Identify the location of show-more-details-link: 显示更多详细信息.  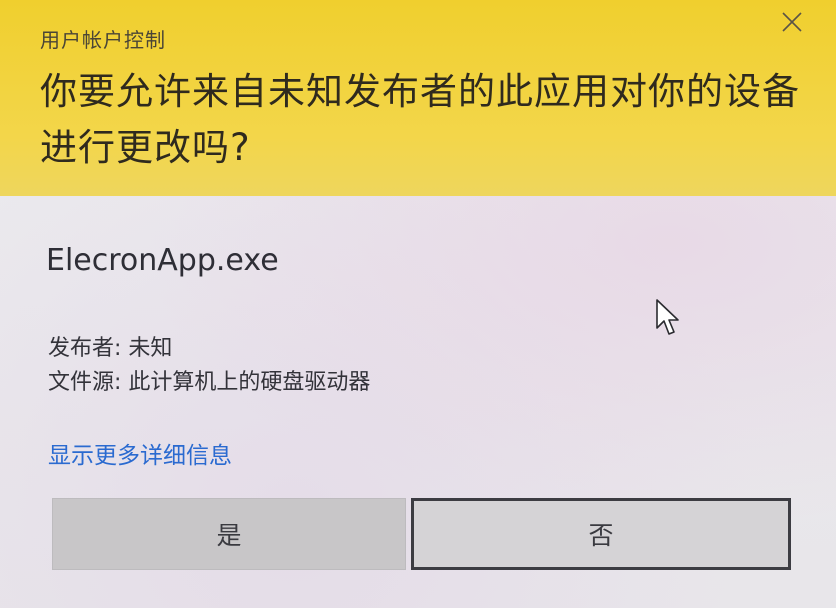
(140, 453).